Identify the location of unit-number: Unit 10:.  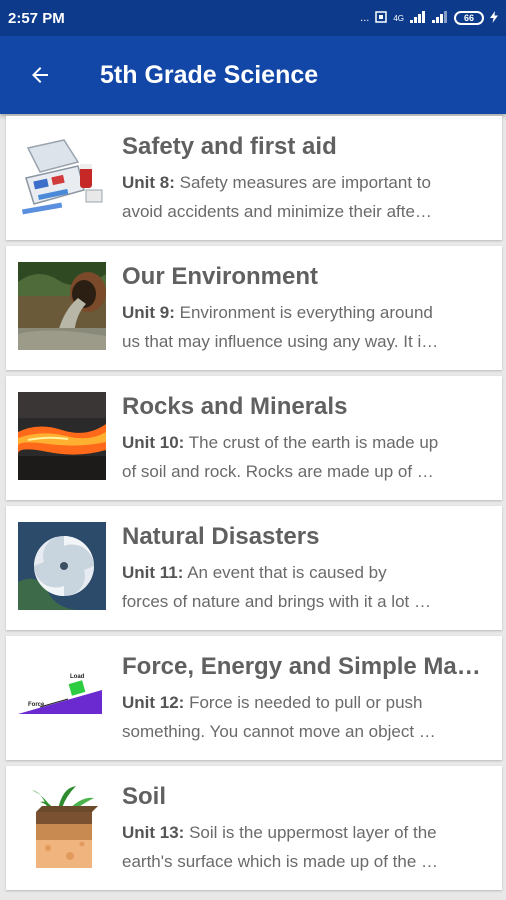
(153, 442).